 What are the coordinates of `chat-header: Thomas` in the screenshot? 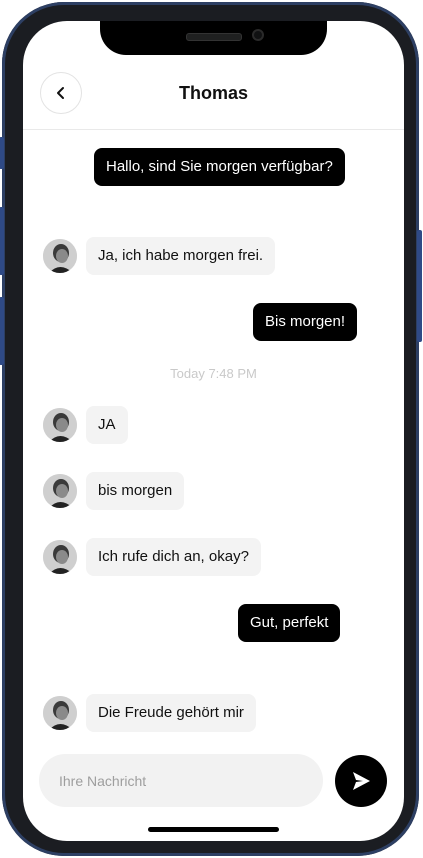 It's located at (213, 93).